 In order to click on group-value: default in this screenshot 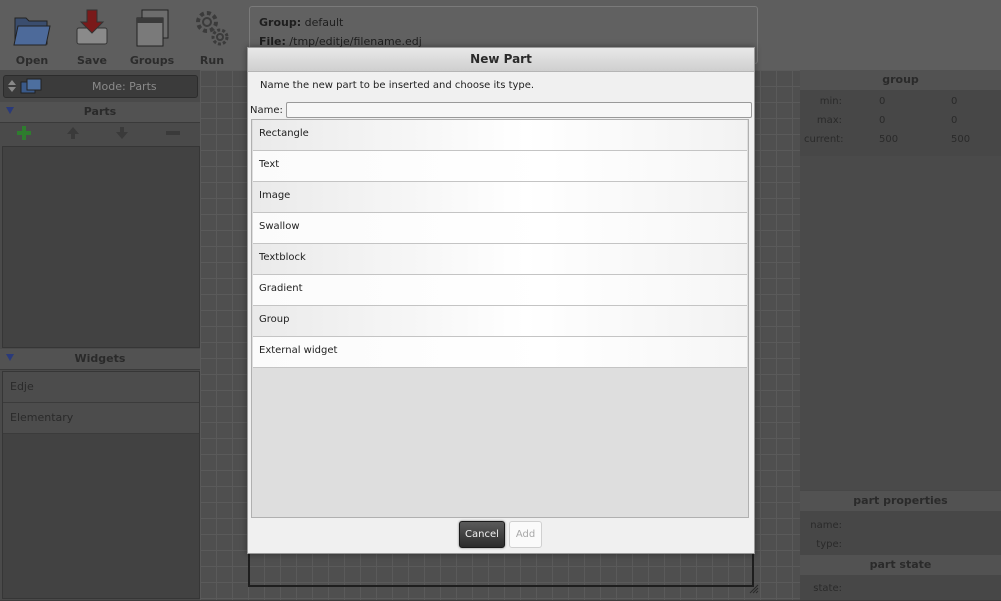, I will do `click(324, 22)`.